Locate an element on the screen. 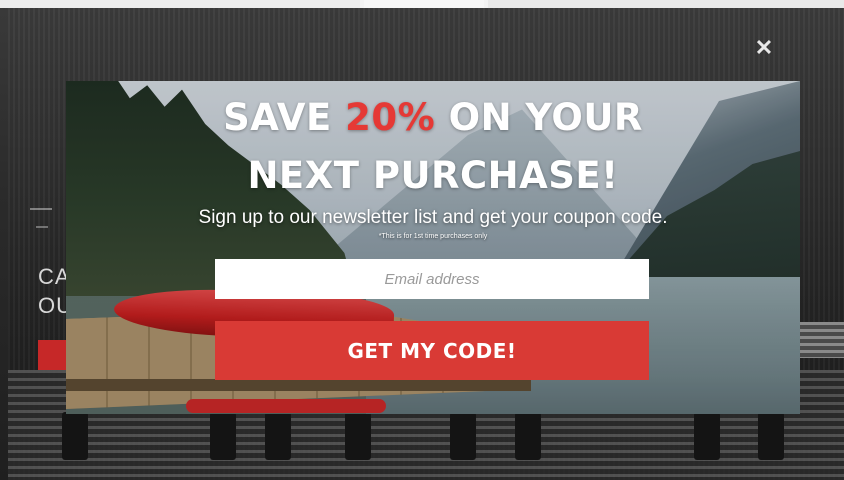 This screenshot has width=844, height=480. discount-percent: 20% is located at coordinates (390, 117).